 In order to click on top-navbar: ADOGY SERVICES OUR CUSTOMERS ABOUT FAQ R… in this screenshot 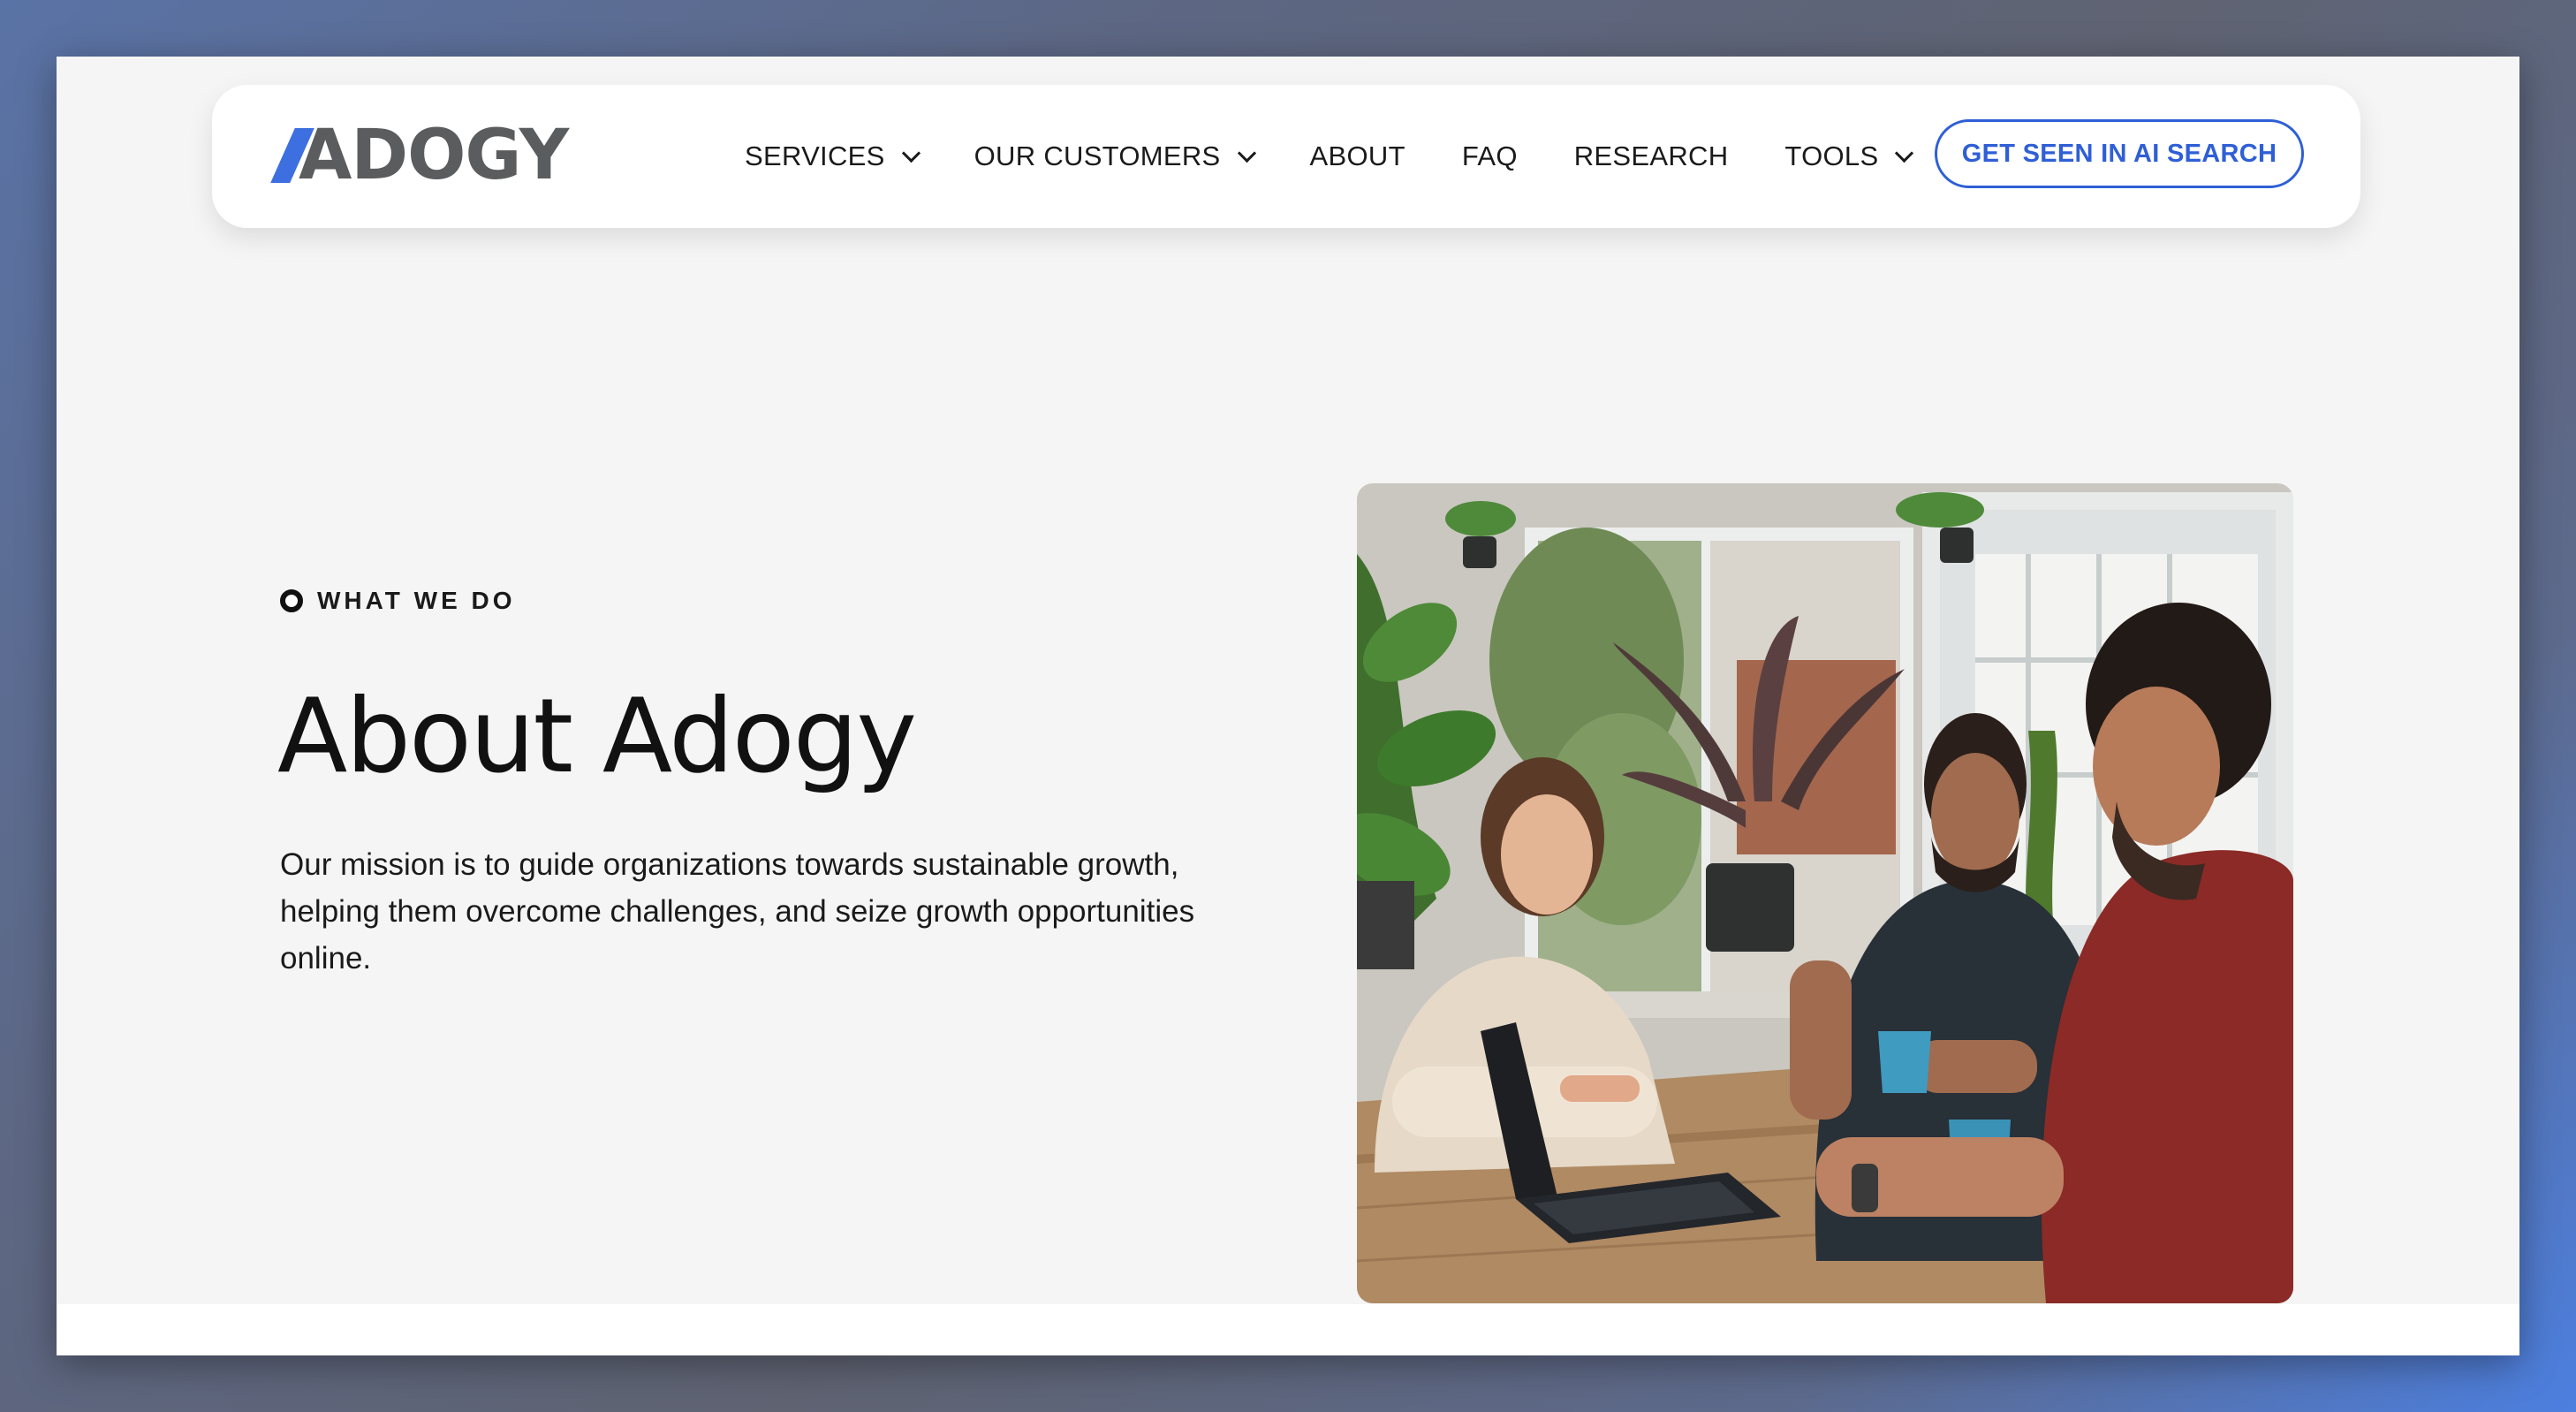, I will do `click(1286, 156)`.